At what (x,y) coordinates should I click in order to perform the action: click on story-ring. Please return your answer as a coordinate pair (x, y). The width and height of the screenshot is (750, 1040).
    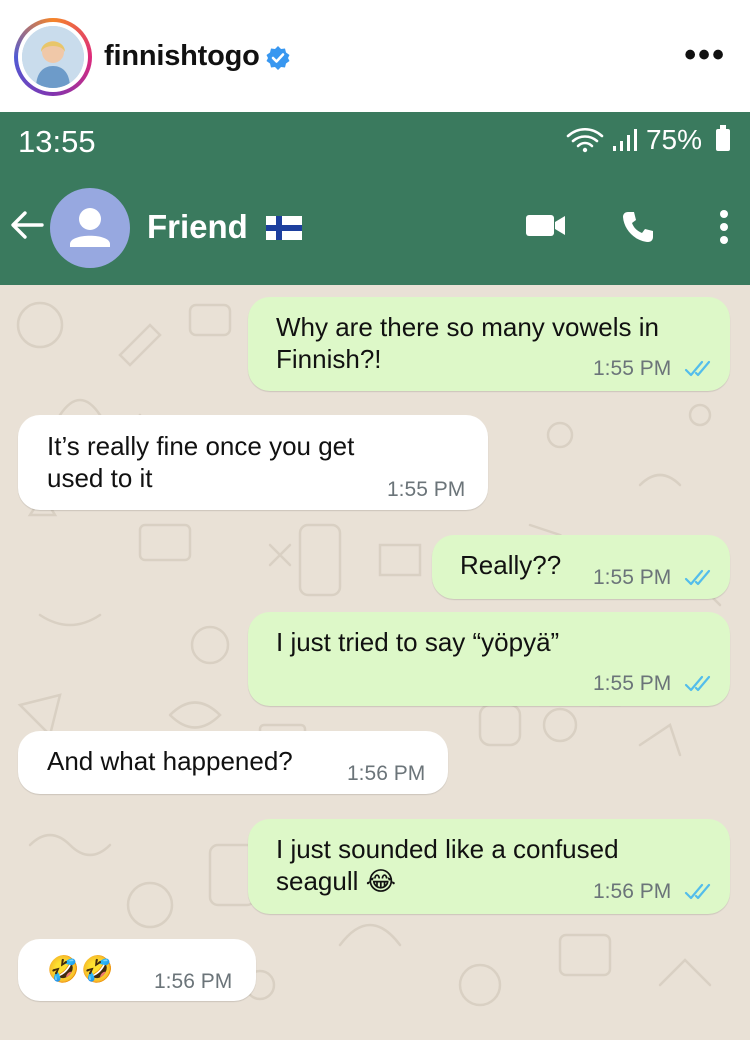
    Looking at the image, I should click on (53, 57).